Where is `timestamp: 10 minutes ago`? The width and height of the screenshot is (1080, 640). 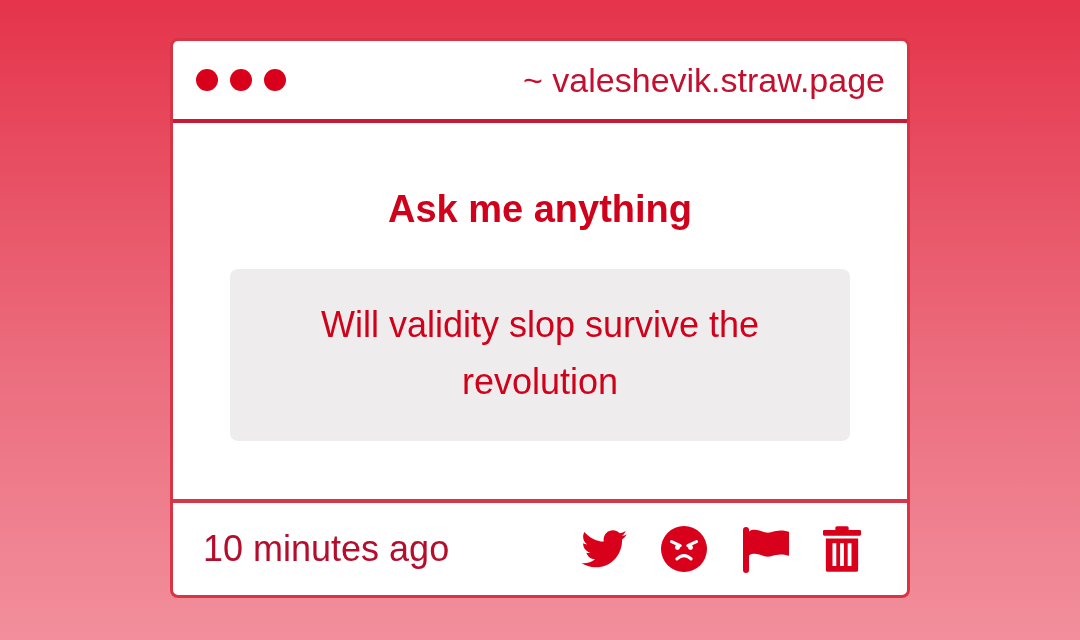
timestamp: 10 minutes ago is located at coordinates (326, 549).